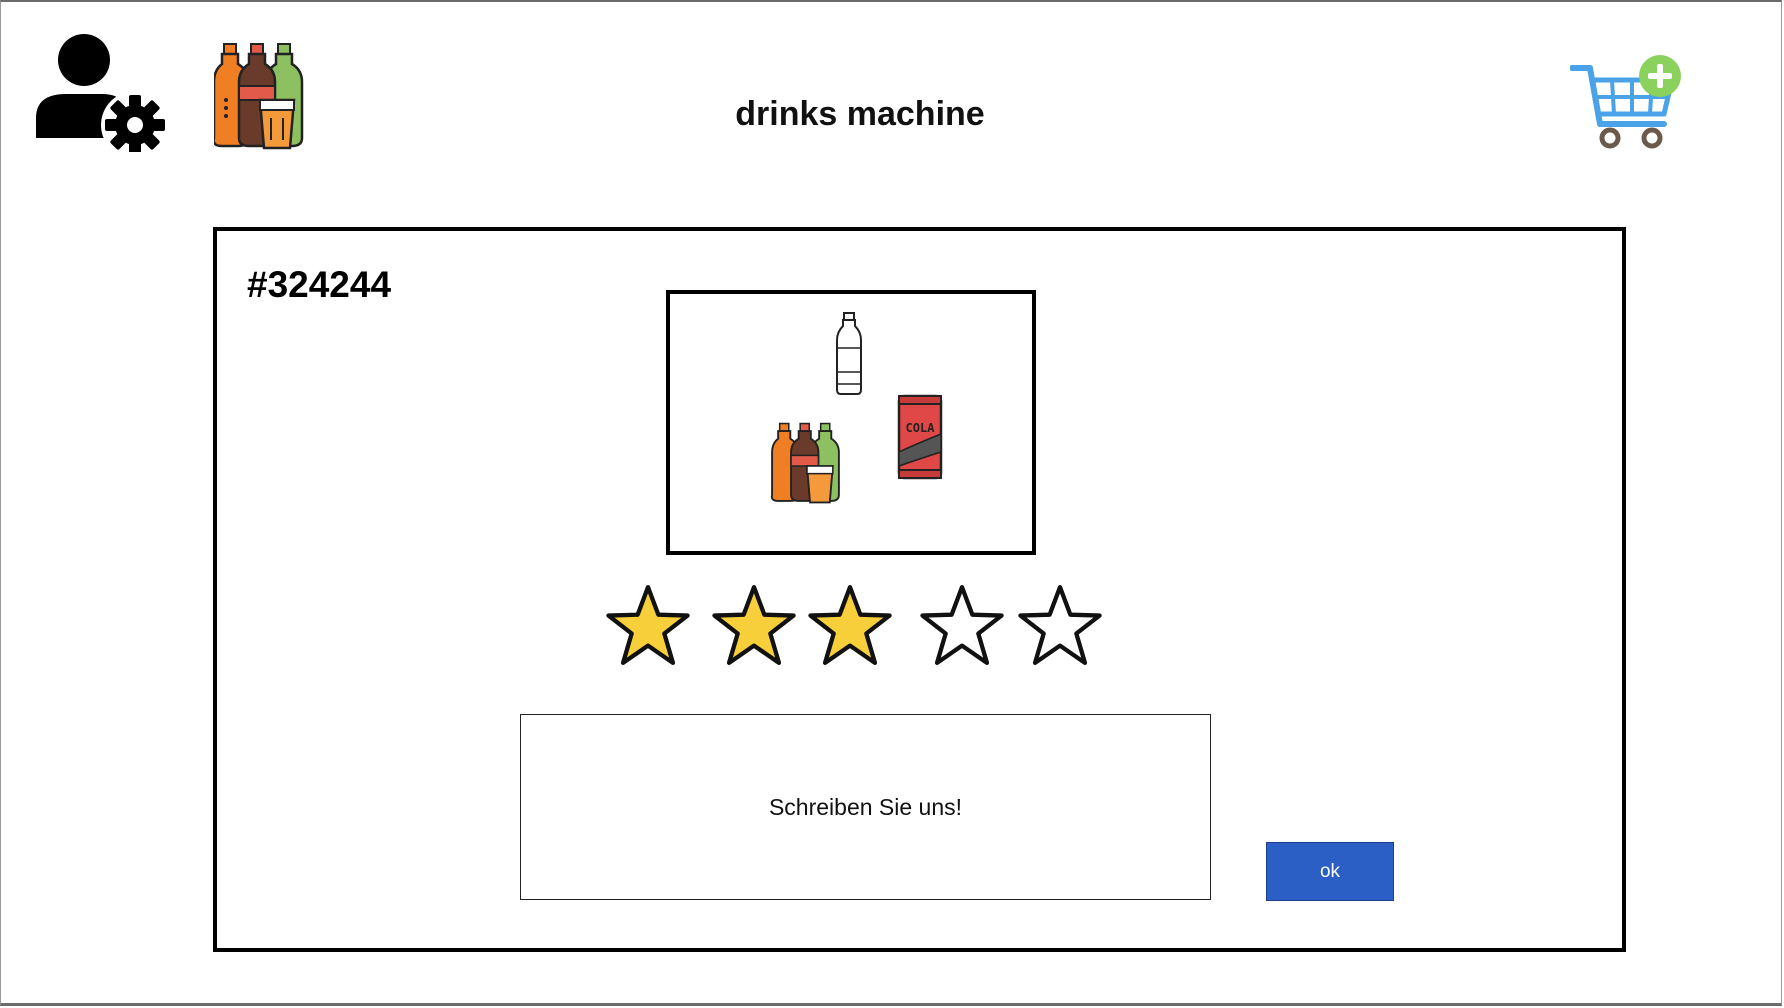  Describe the element at coordinates (920, 437) in the screenshot. I see `cola-can-icon: COLA` at that location.